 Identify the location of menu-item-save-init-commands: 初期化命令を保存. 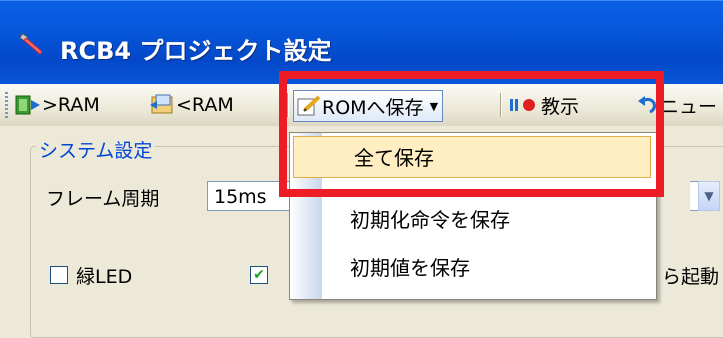
(473, 220).